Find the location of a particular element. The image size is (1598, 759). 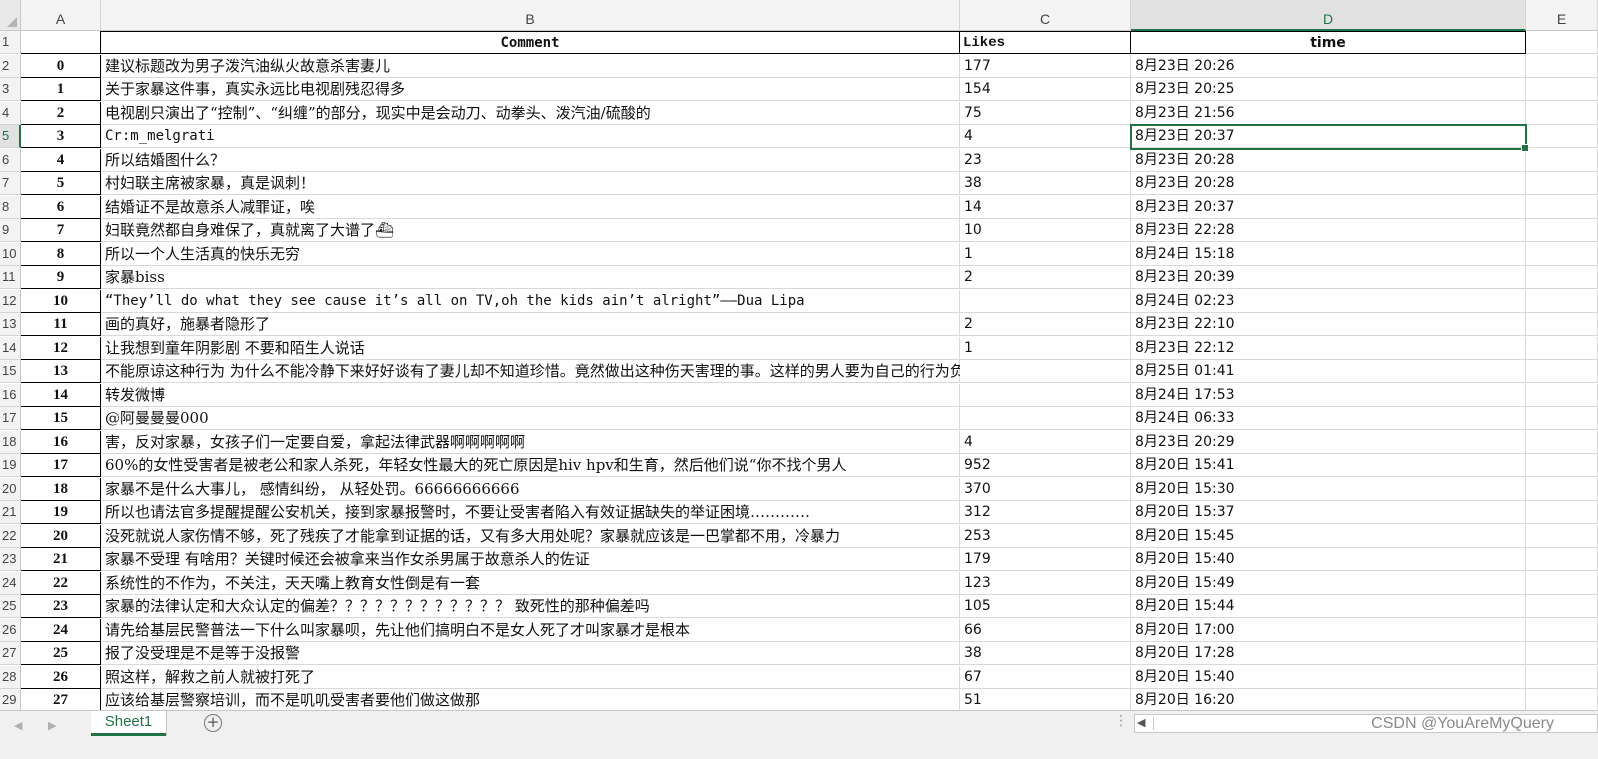

row-number: 7 is located at coordinates (10, 183).